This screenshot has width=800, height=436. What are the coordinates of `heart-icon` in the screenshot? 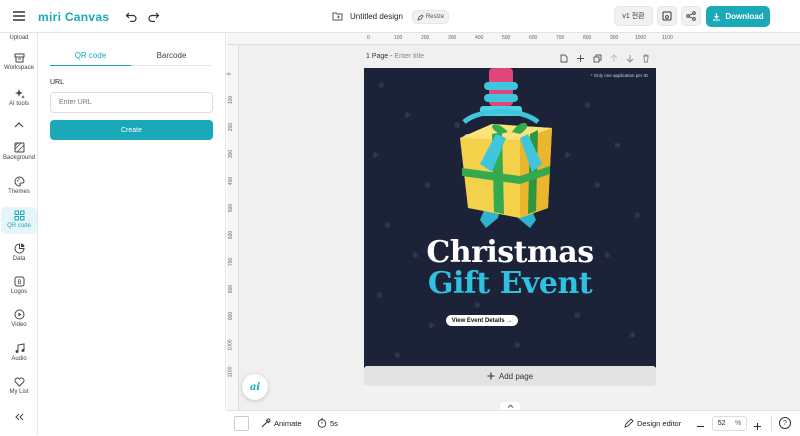 It's located at (19, 382).